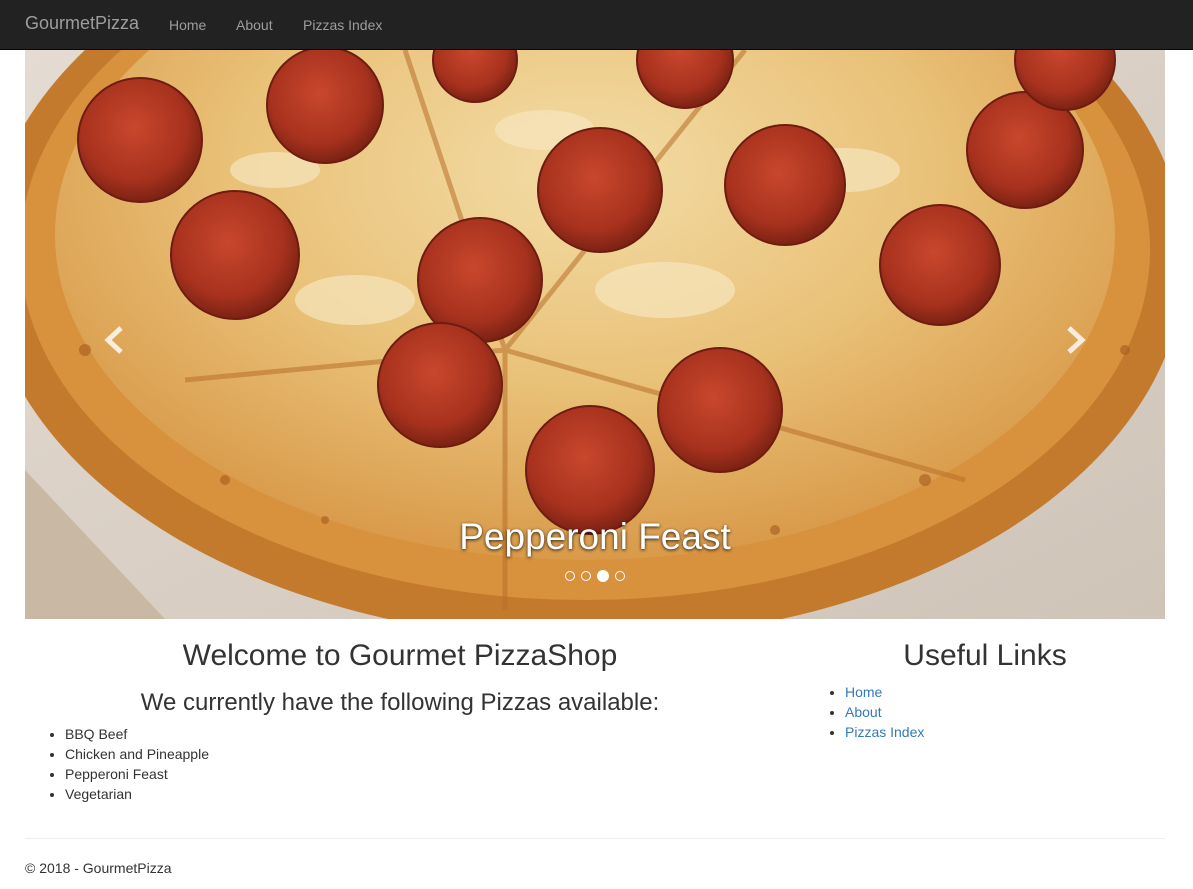 The image size is (1193, 889). Describe the element at coordinates (595, 838) in the screenshot. I see `footer-divider` at that location.